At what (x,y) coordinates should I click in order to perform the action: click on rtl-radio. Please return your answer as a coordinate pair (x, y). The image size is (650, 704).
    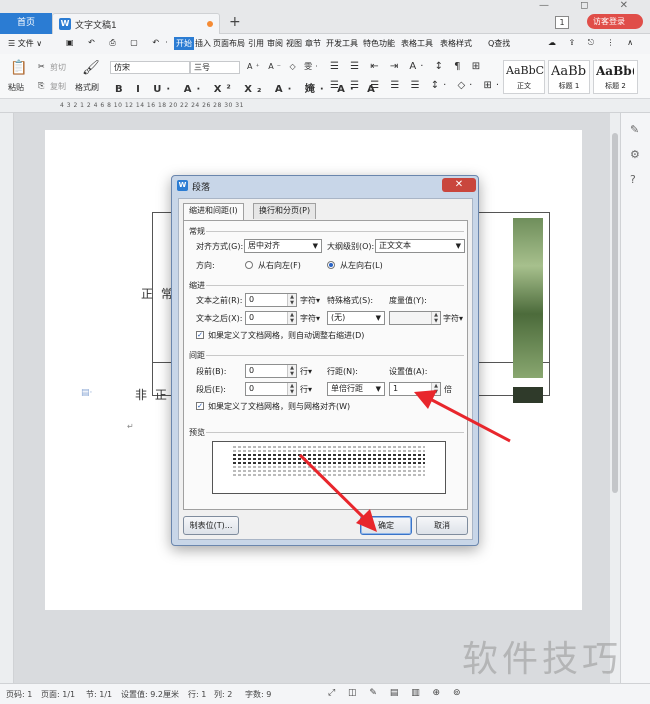
    Looking at the image, I should click on (249, 265).